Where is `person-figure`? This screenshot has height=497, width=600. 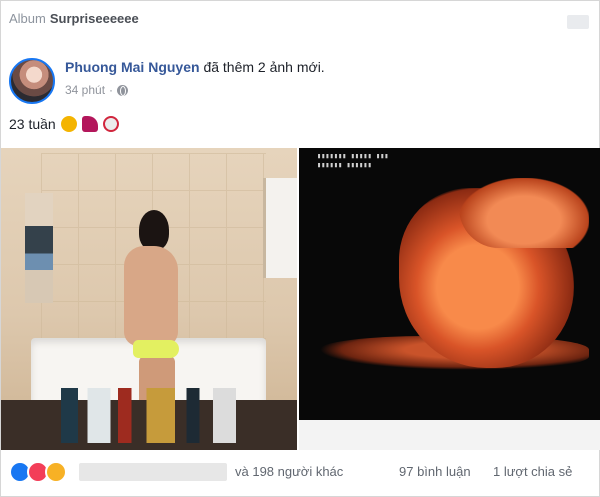
person-figure is located at coordinates (150, 313).